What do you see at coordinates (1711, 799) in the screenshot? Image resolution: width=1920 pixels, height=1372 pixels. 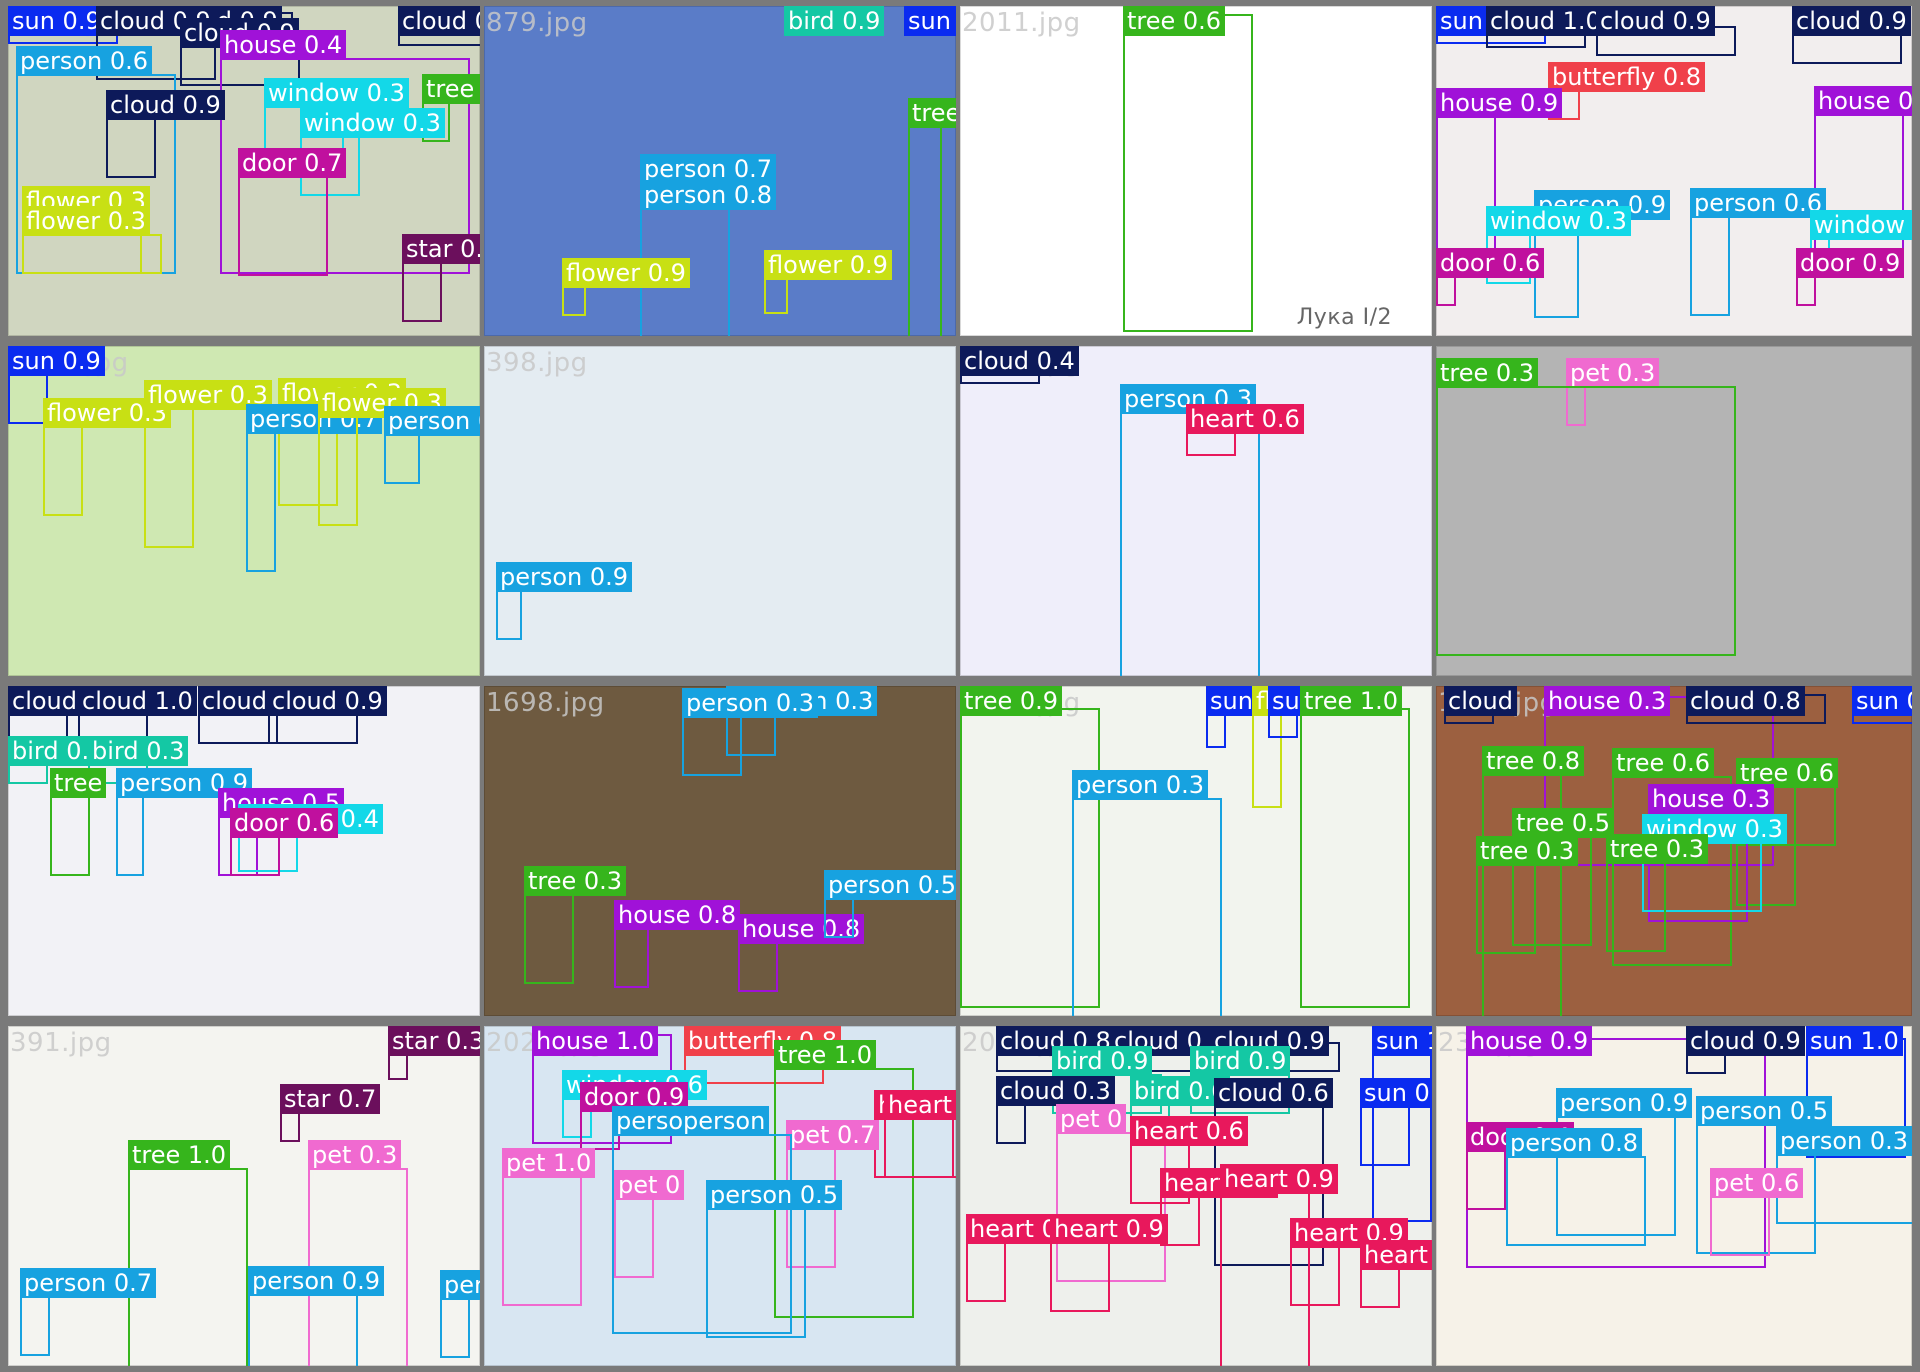 I see `detection-label: house 0.3` at bounding box center [1711, 799].